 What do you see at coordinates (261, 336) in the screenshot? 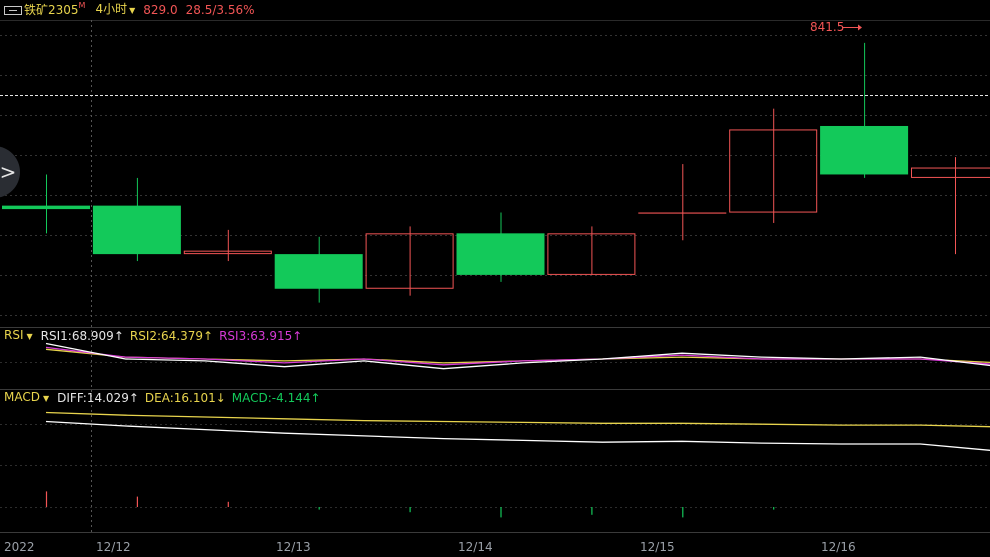
I see `rsi3-value: RSI3:63.915↑` at bounding box center [261, 336].